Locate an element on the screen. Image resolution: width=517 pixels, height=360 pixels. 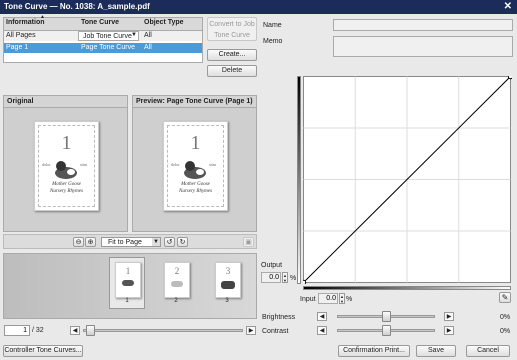
thumbnail-strip: 1 1 2 2 3 3 is located at coordinates (130, 286).